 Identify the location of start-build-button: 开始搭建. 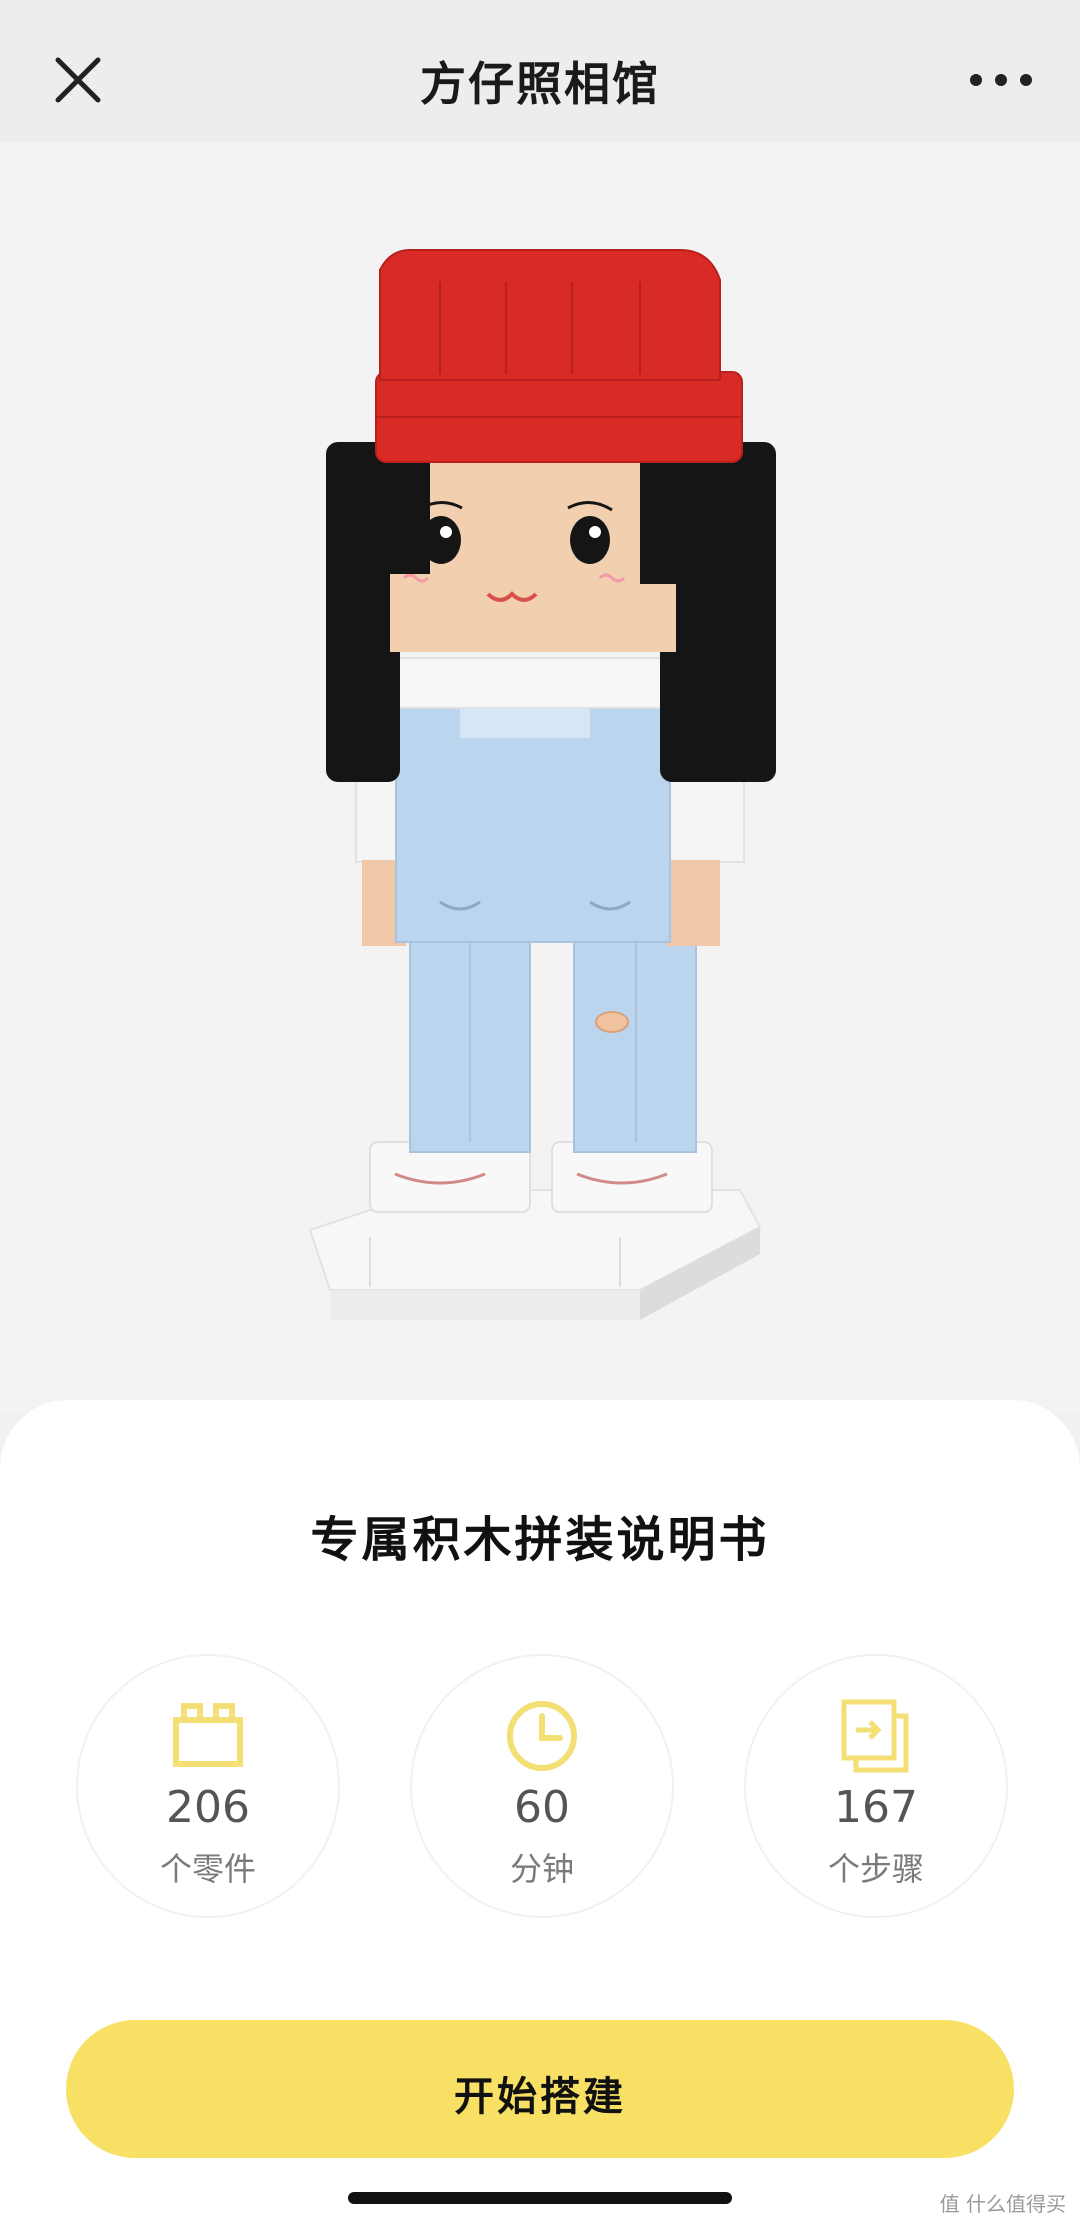
(540, 2089).